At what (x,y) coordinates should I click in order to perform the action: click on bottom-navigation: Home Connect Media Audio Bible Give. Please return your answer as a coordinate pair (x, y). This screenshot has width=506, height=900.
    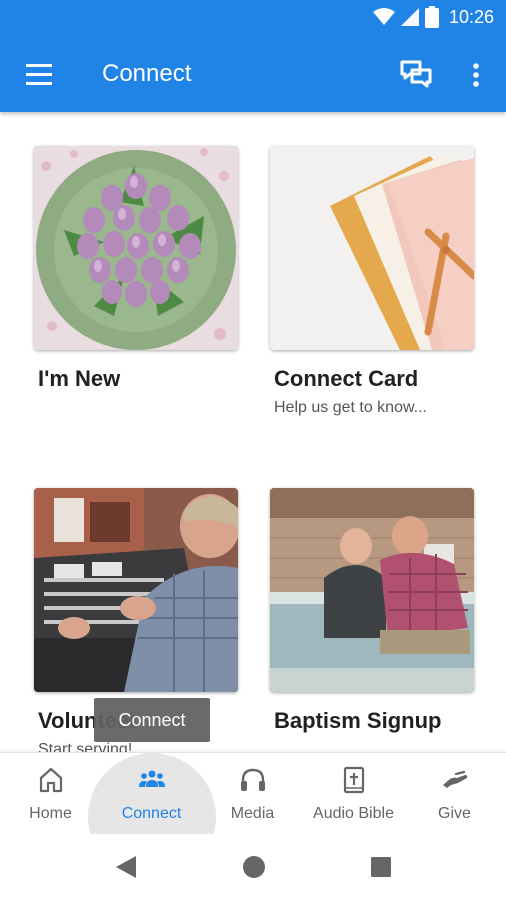
    Looking at the image, I should click on (253, 793).